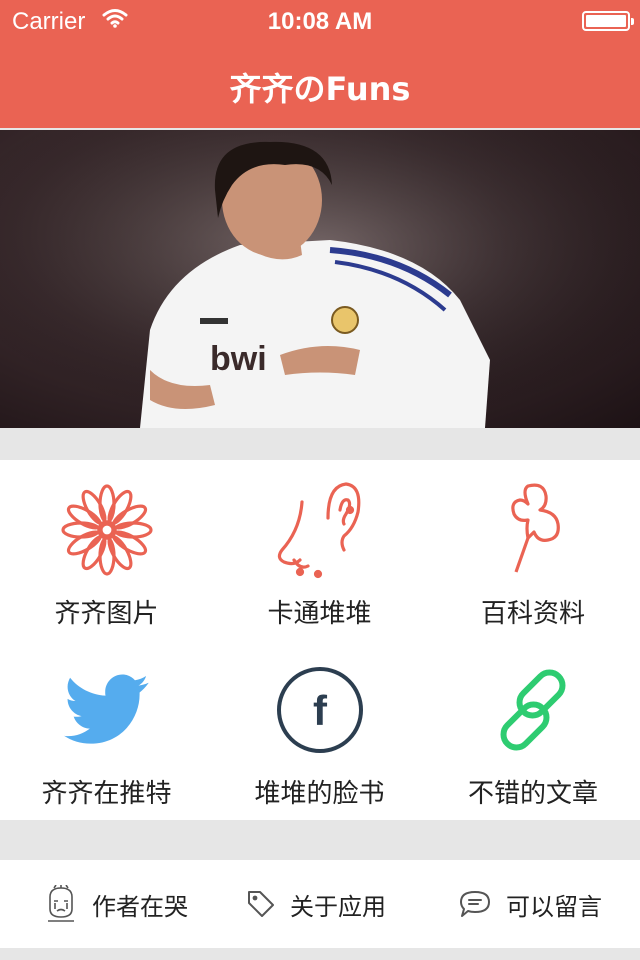  I want to click on bottom-item-author: 作者在哭, so click(116, 904).